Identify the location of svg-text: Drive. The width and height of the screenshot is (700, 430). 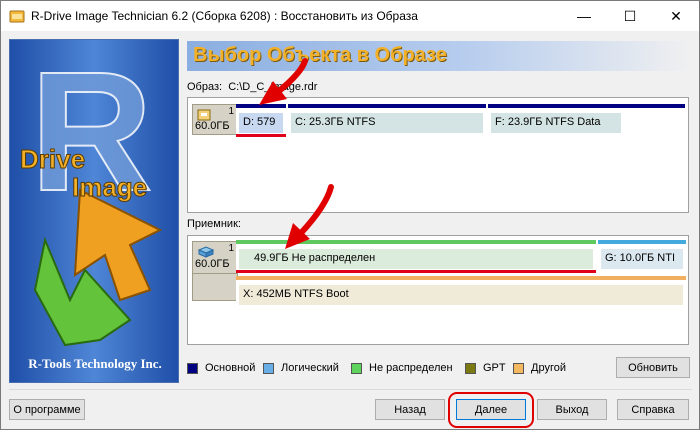
(52, 159).